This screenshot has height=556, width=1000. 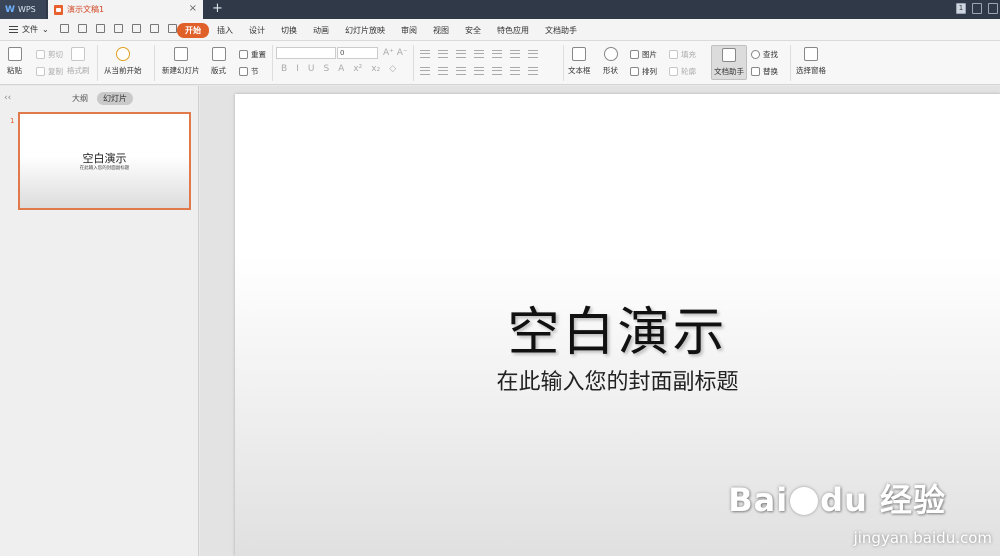 I want to click on slide-title: 空白演示, so click(x=617, y=327).